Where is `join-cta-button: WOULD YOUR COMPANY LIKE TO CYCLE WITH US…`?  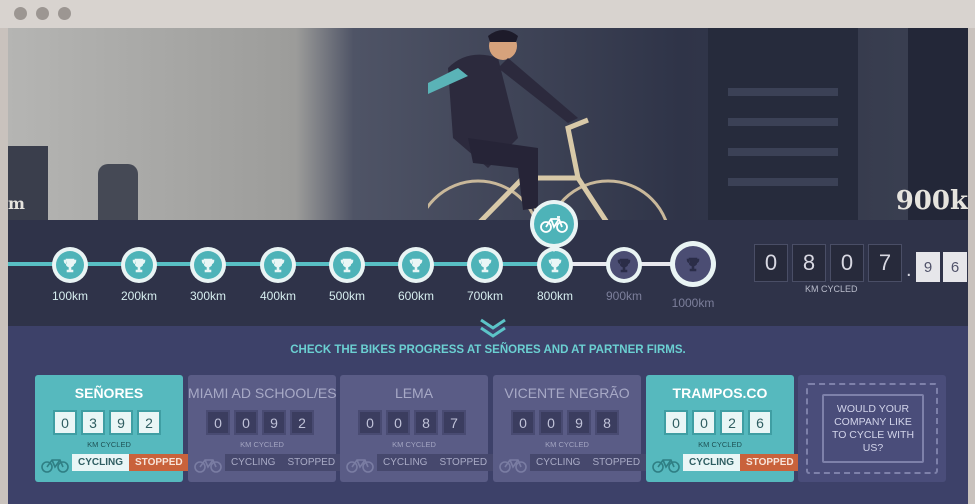
join-cta-button: WOULD YOUR COMPANY LIKE TO CYCLE WITH US… is located at coordinates (873, 428).